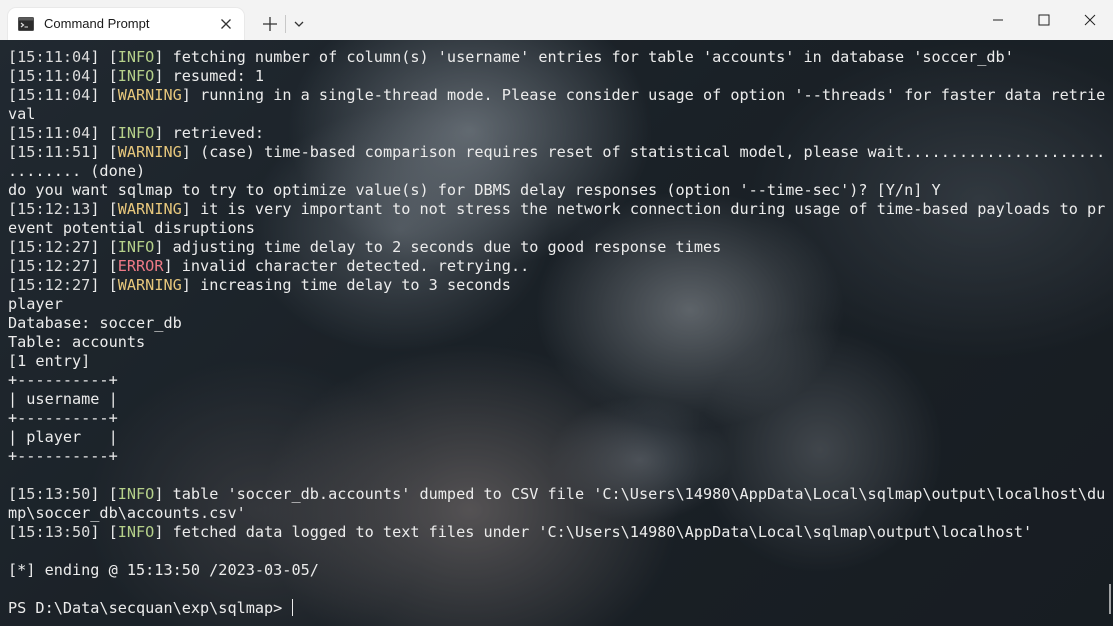 This screenshot has width=1113, height=626. What do you see at coordinates (35, 304) in the screenshot?
I see `output-text: player` at bounding box center [35, 304].